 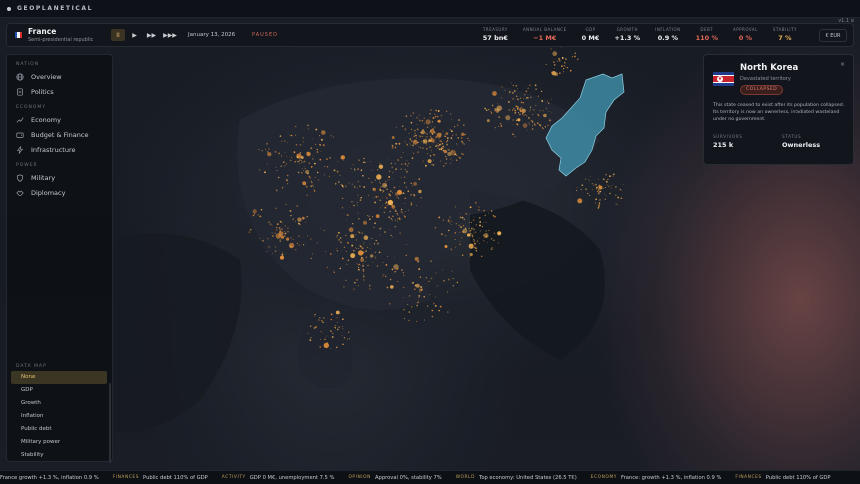 I want to click on data-map-item-growth: Growth, so click(x=59, y=403).